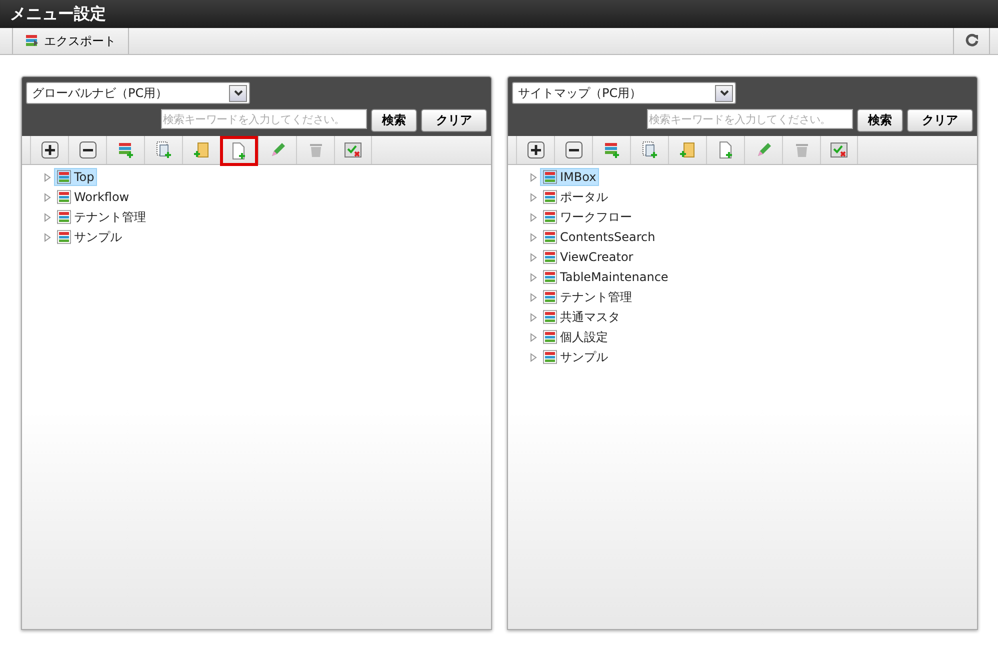 This screenshot has width=998, height=661. What do you see at coordinates (570, 177) in the screenshot?
I see `tree-item: IMBox` at bounding box center [570, 177].